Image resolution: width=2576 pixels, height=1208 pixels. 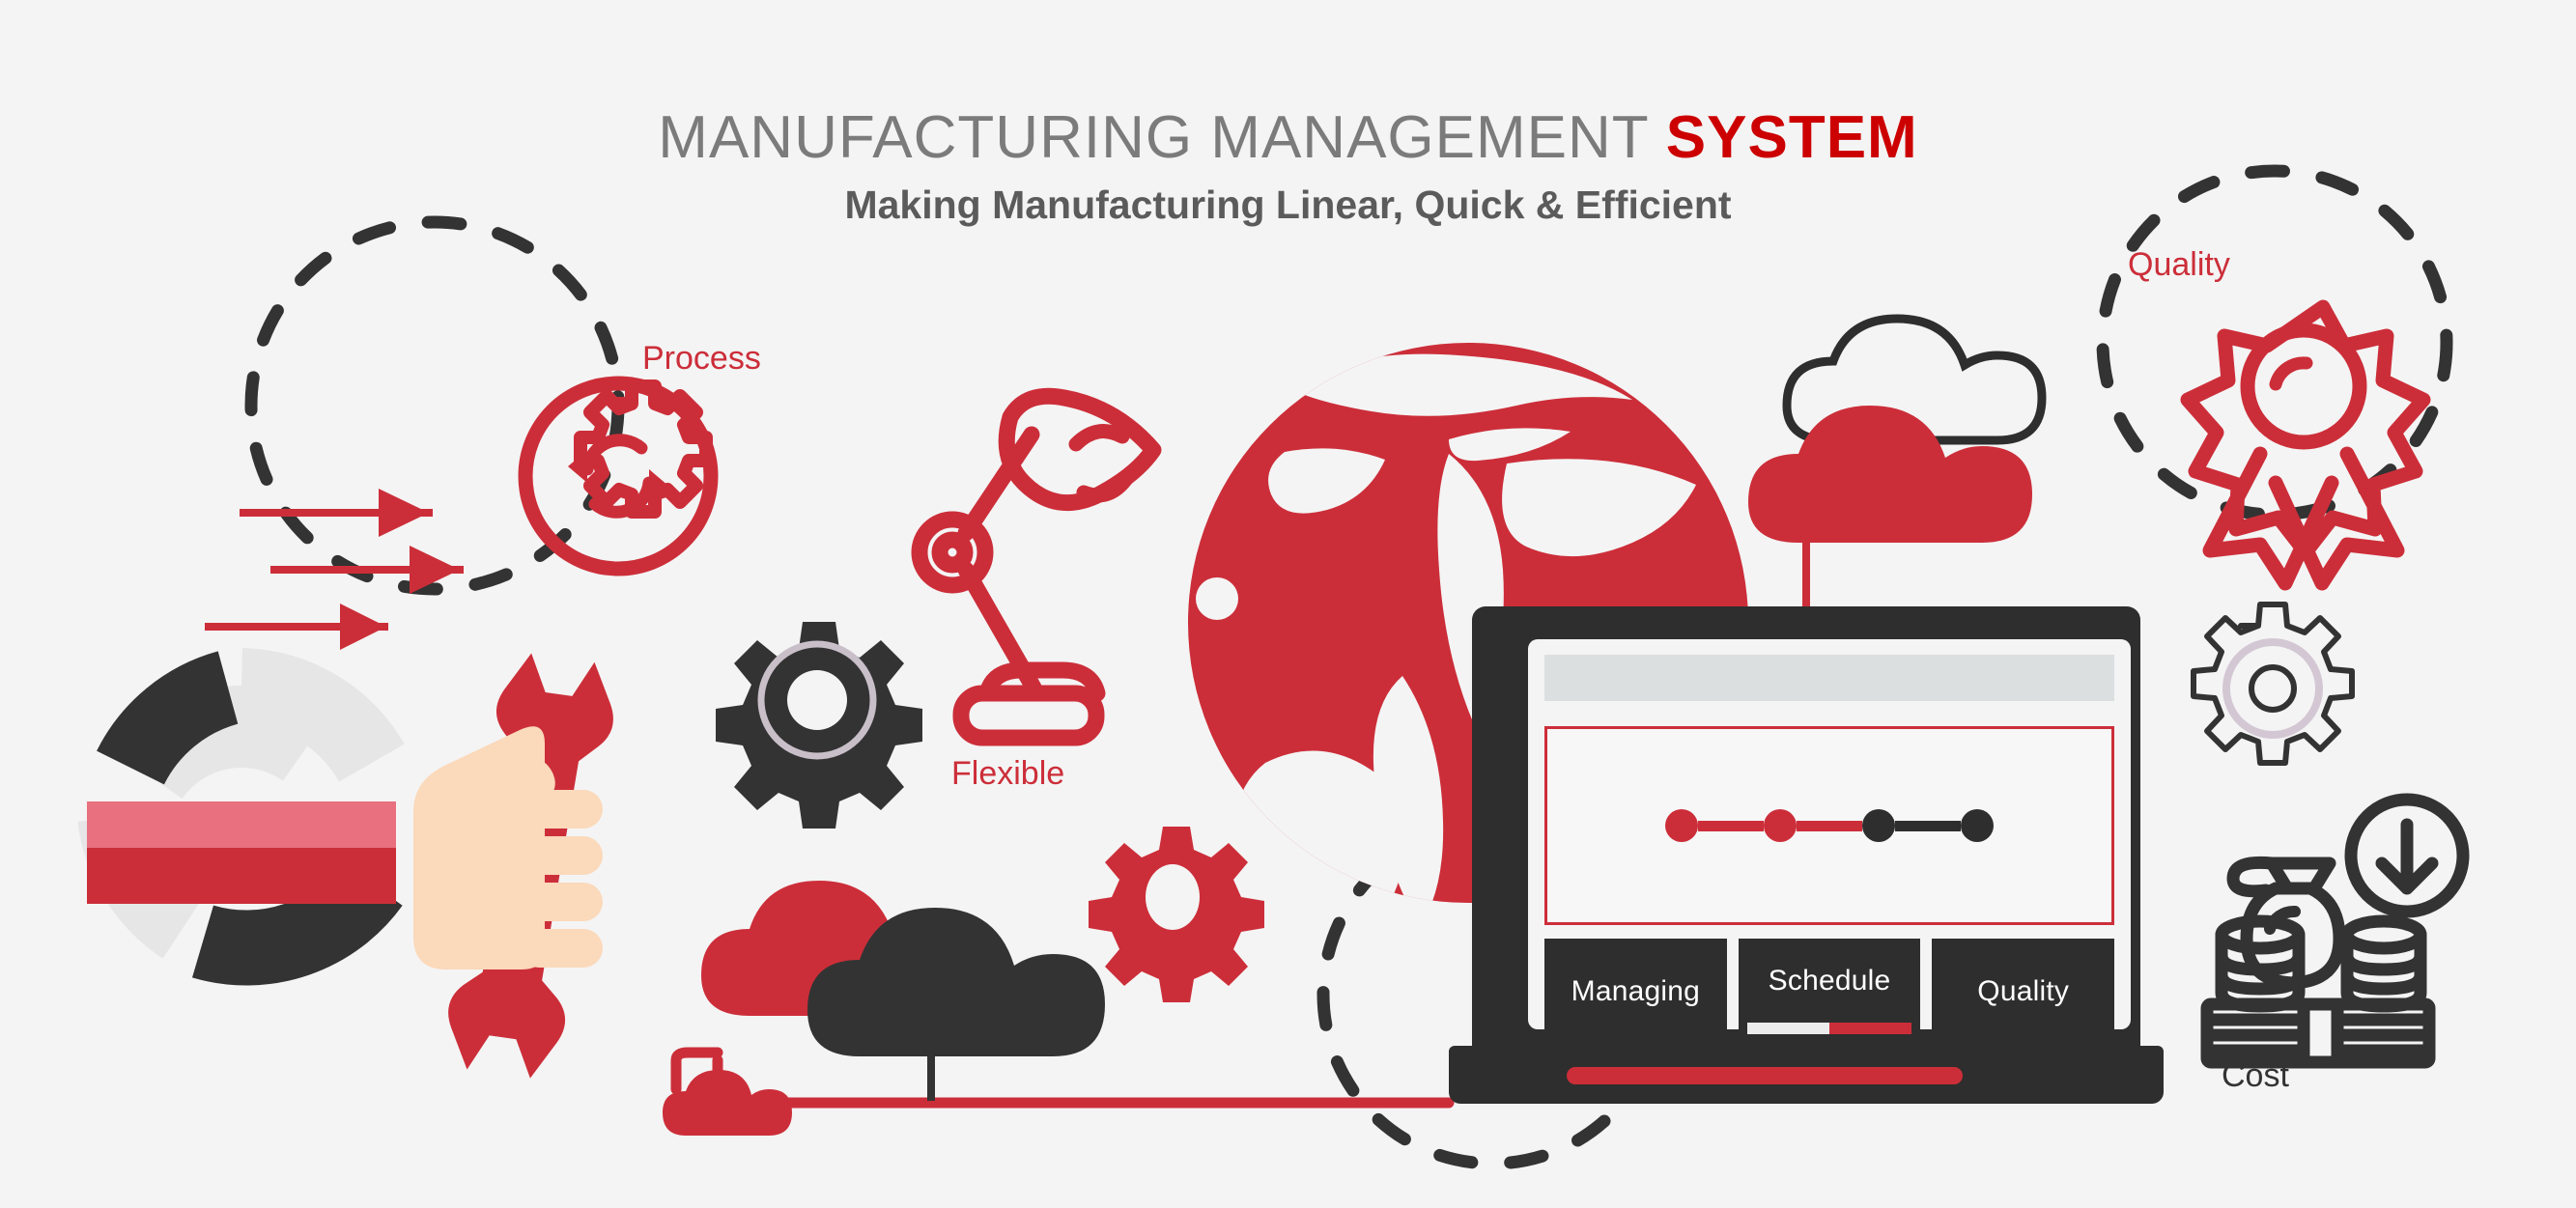 What do you see at coordinates (819, 725) in the screenshot?
I see `gear-solid-dark-icon` at bounding box center [819, 725].